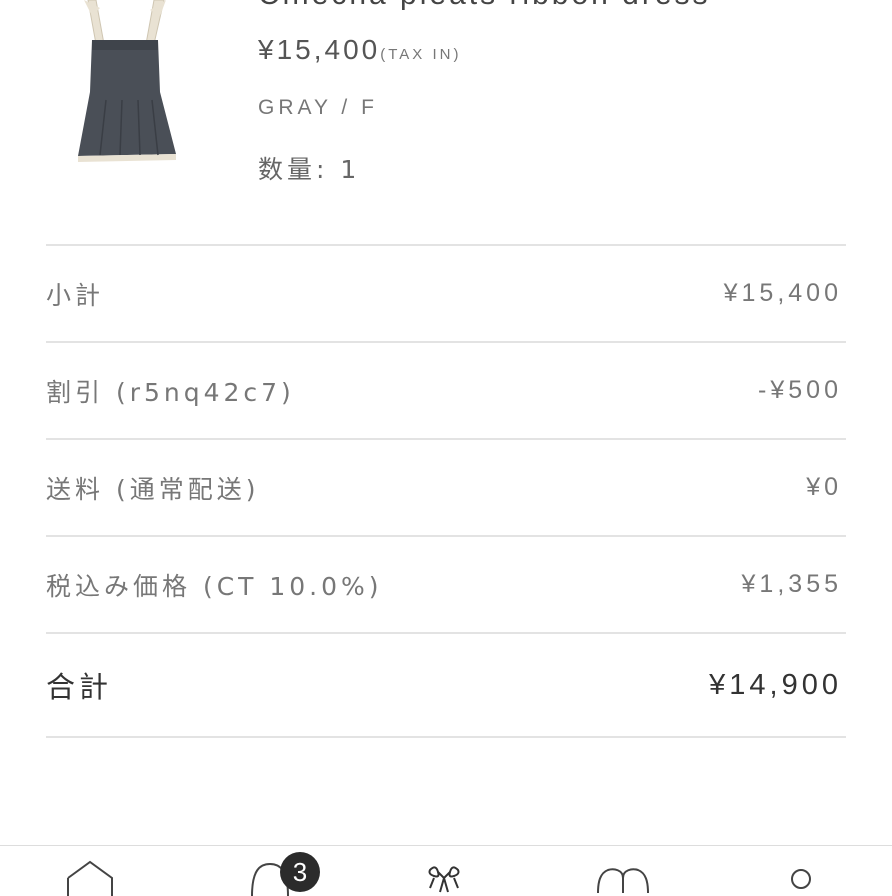  What do you see at coordinates (444, 879) in the screenshot?
I see `brand-logo-icon` at bounding box center [444, 879].